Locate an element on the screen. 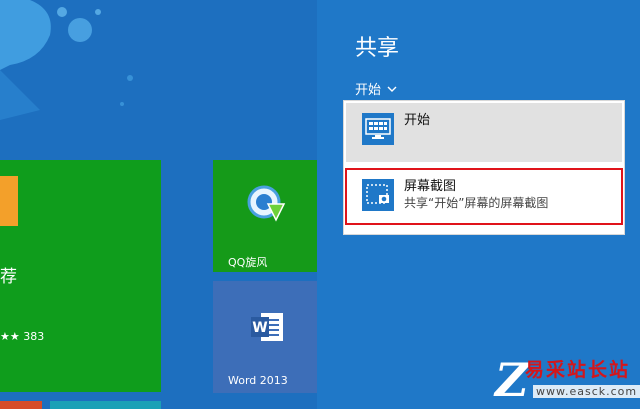  word-2013-label: Word 2013 is located at coordinates (258, 380).